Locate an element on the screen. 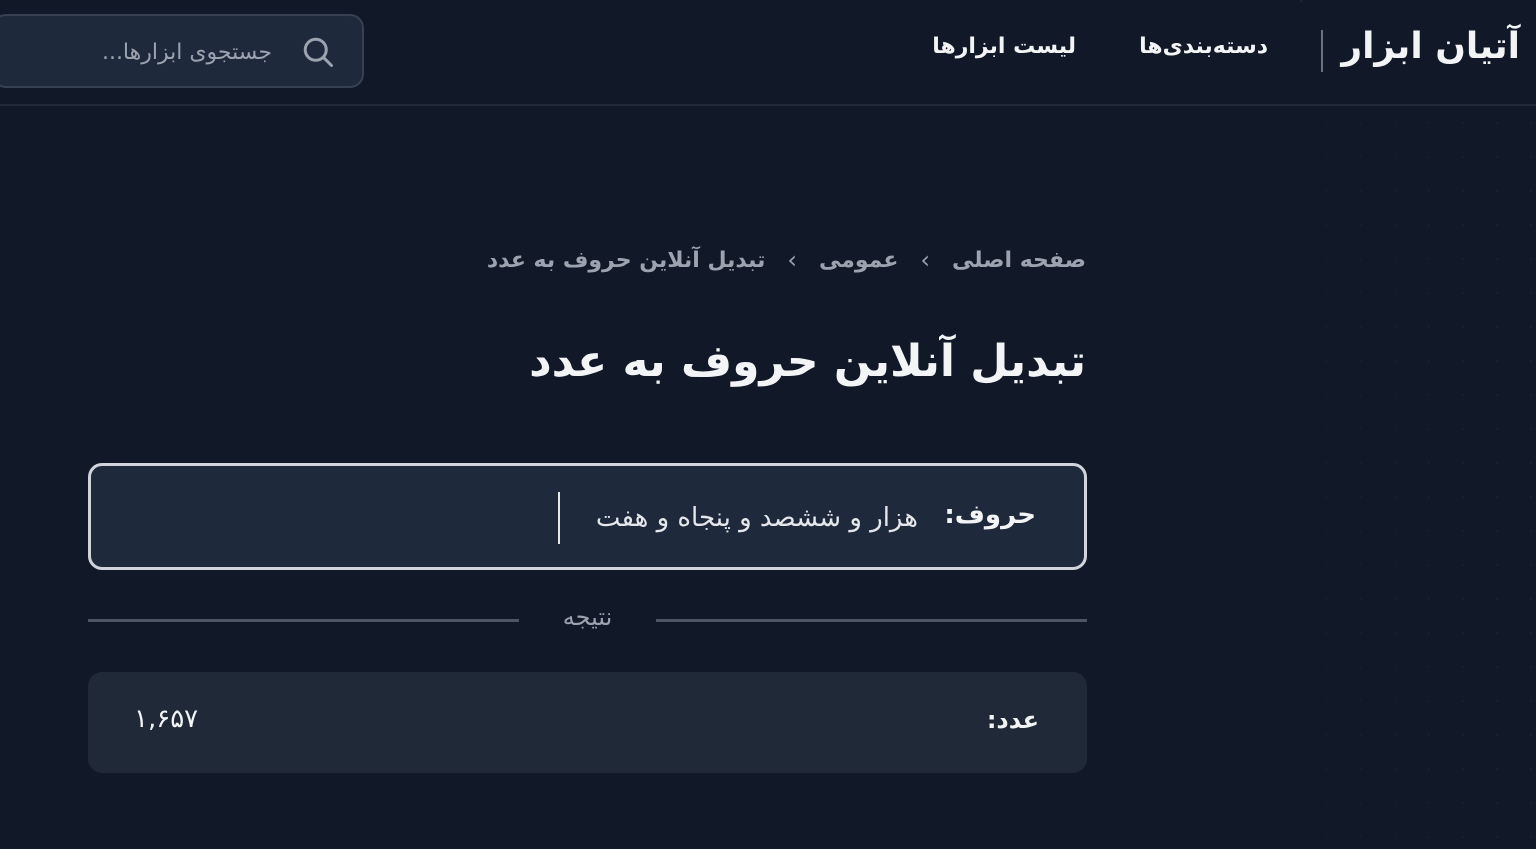  divider-line-left is located at coordinates (303, 620).